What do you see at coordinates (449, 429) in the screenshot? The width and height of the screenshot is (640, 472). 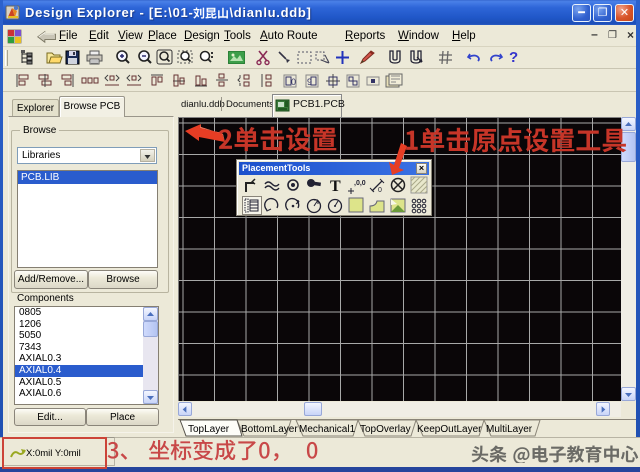 I see `svg-text: KeepOutLayer` at bounding box center [449, 429].